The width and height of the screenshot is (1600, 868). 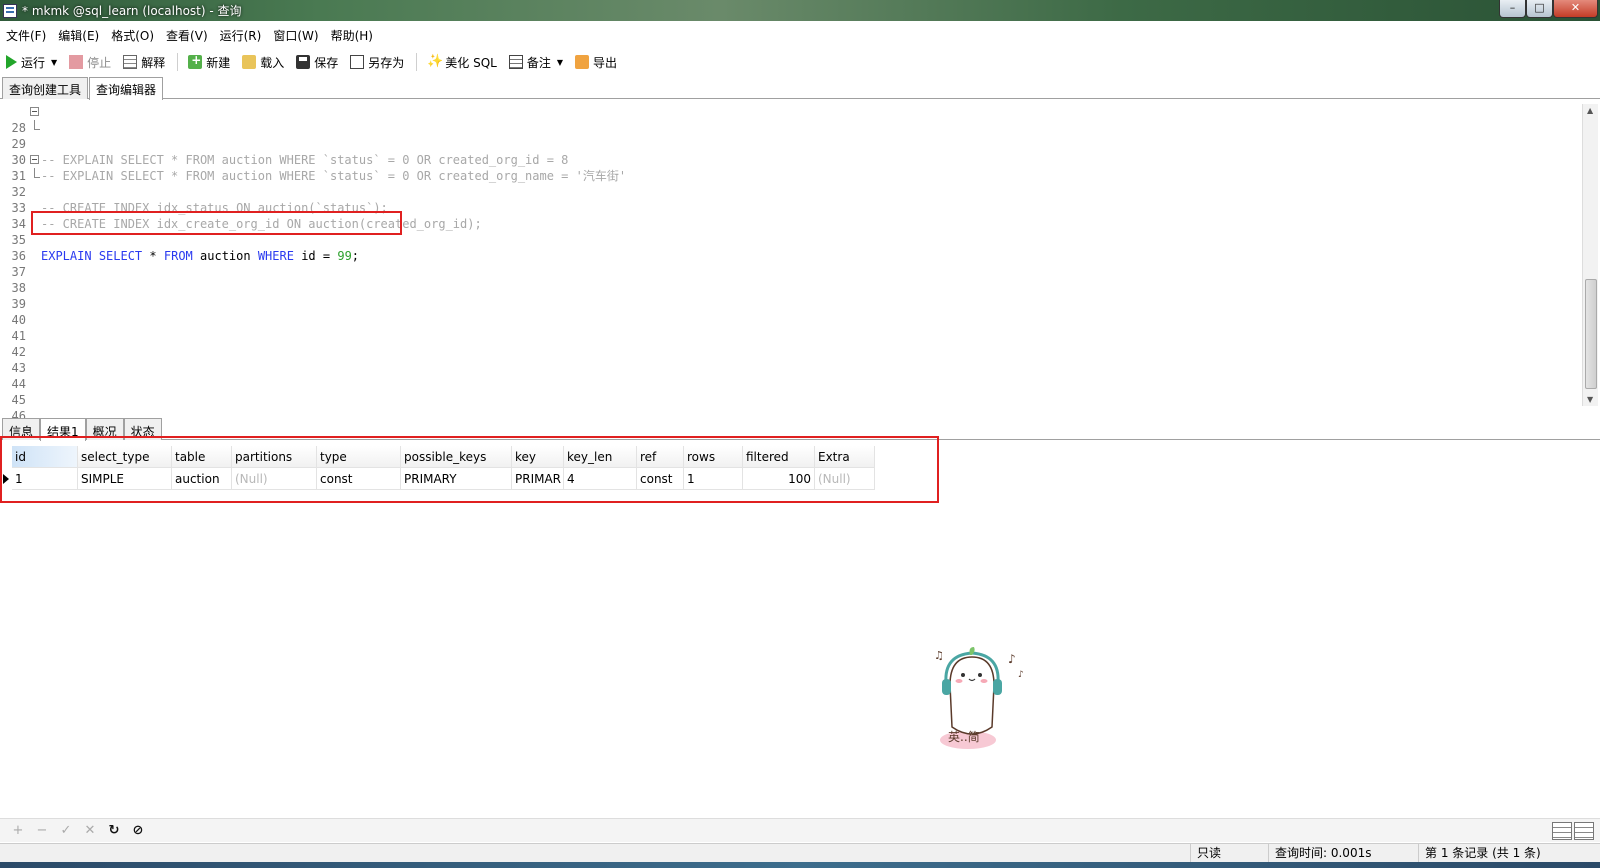 I want to click on code-line: 40, so click(x=790, y=311).